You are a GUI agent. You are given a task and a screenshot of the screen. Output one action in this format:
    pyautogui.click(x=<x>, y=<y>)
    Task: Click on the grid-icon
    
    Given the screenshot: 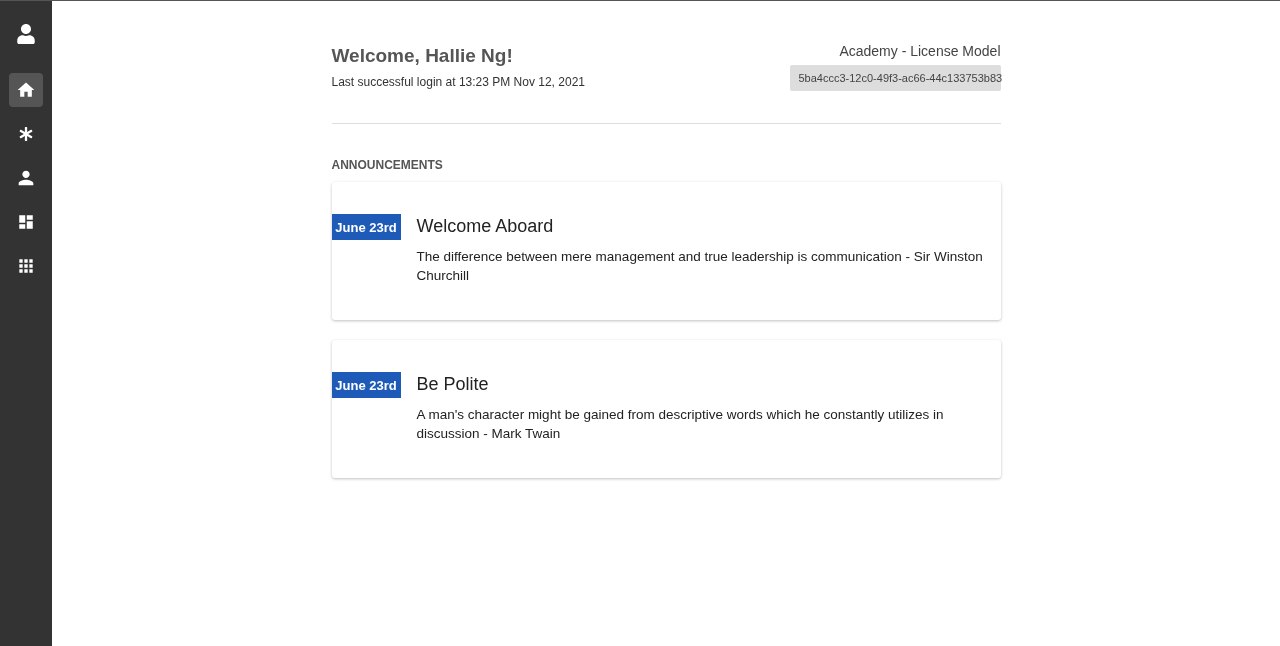 What is the action you would take?
    pyautogui.click(x=26, y=266)
    